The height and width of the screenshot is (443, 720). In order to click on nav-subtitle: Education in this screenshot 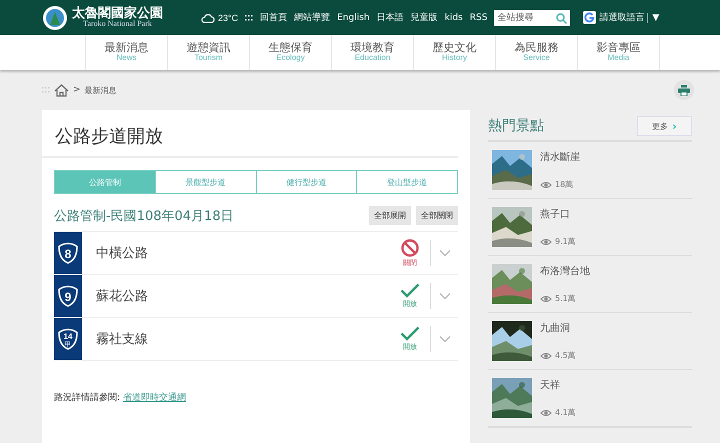, I will do `click(372, 58)`.